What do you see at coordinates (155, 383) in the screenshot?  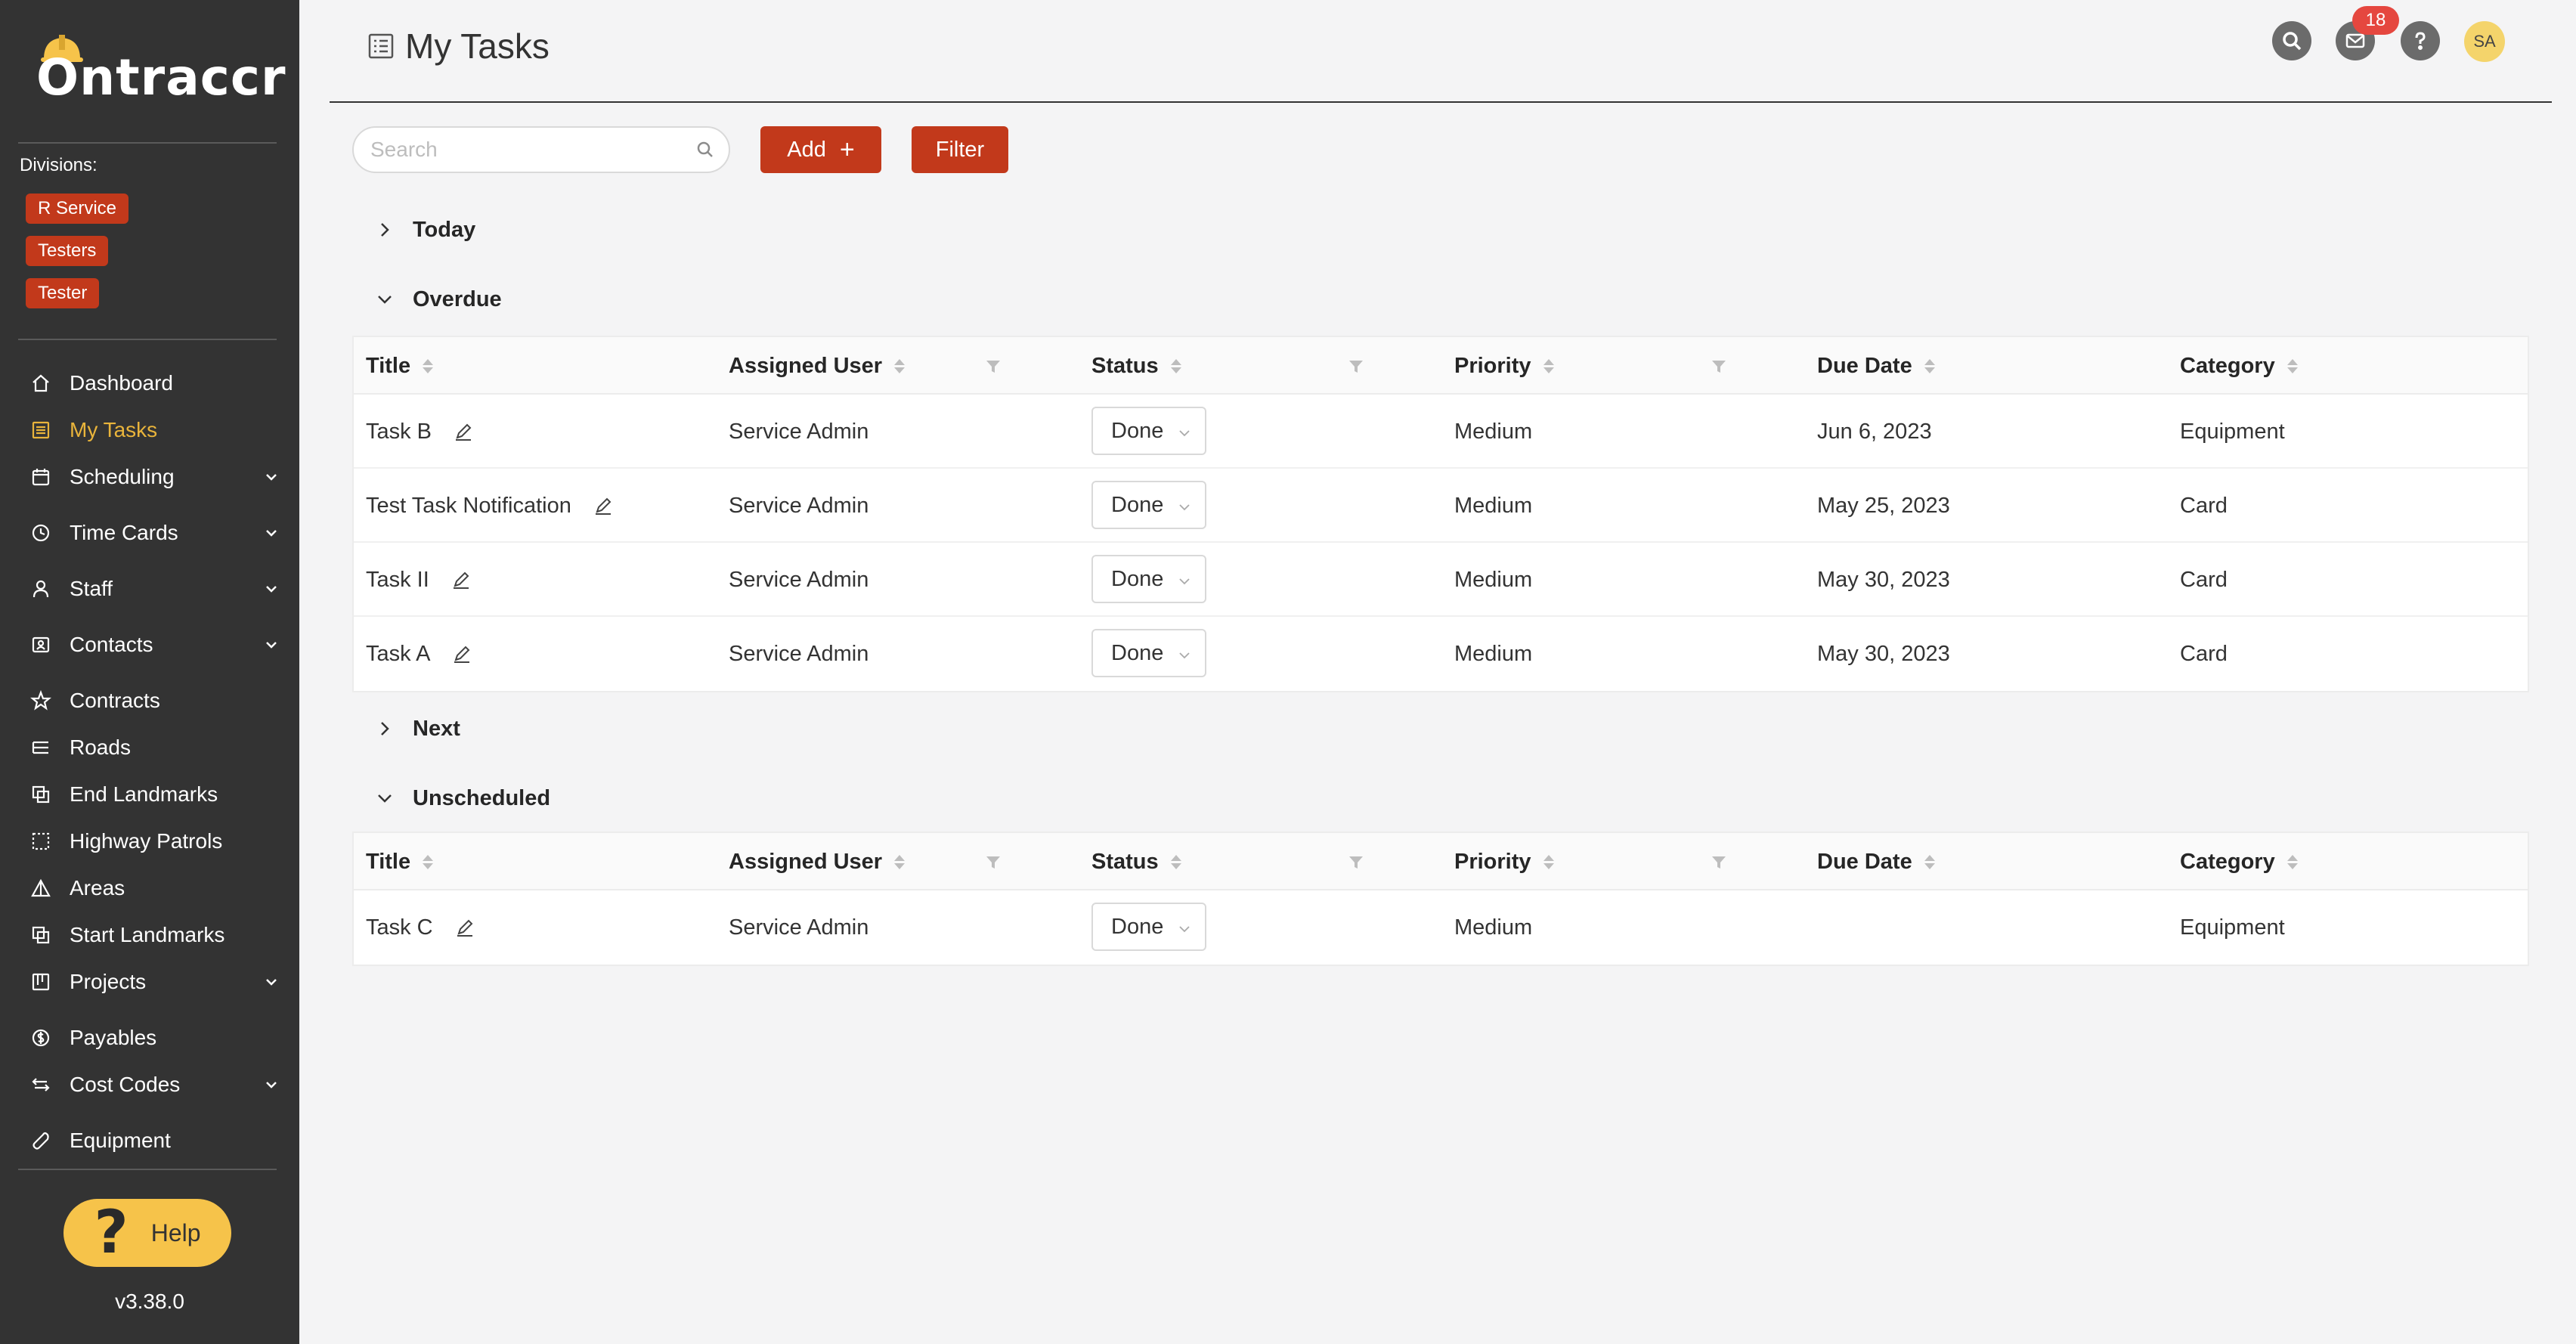 I see `sidebar-item-dashboard: Dashboard` at bounding box center [155, 383].